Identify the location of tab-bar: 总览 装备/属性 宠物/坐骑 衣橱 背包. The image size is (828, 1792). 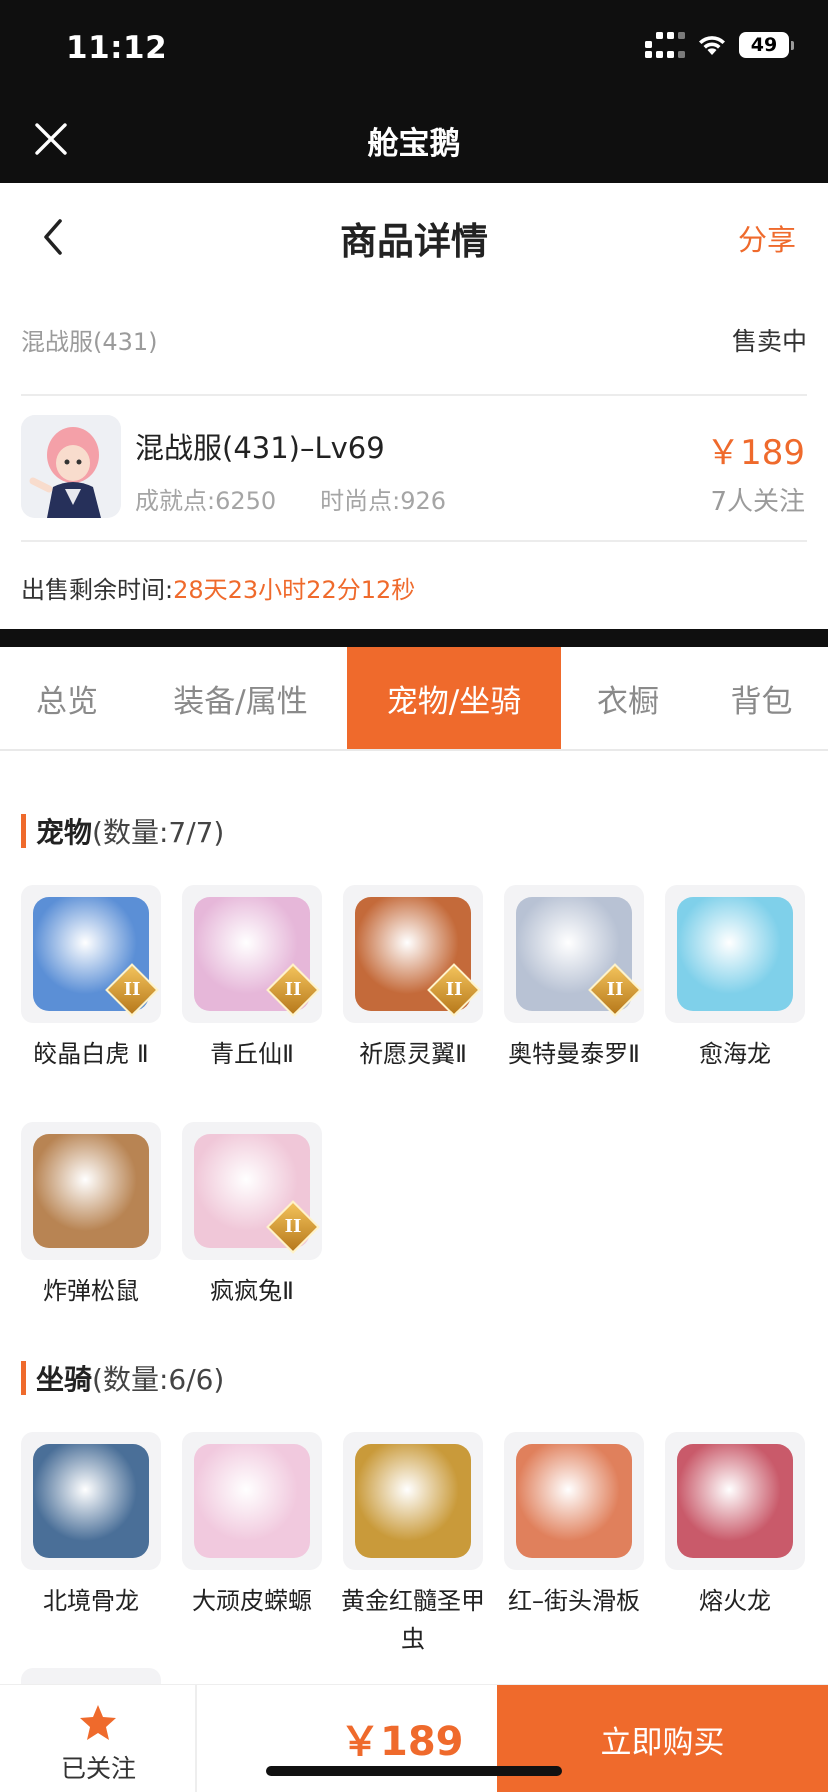
(414, 699).